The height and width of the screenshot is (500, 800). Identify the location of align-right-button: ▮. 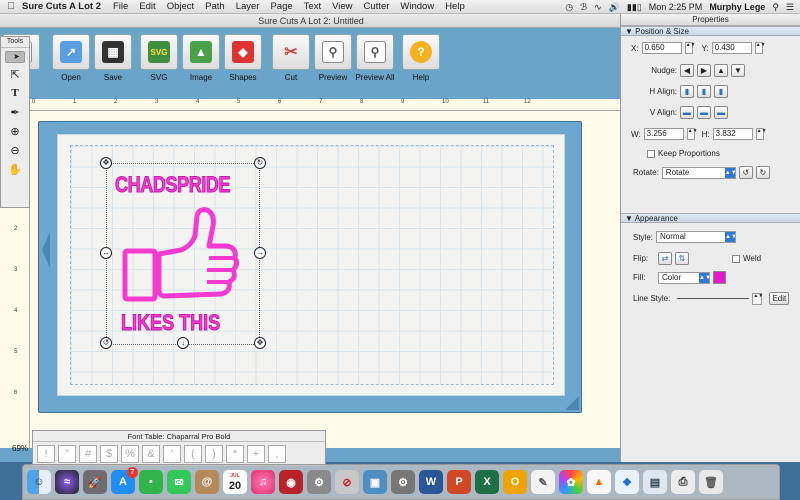
(721, 91).